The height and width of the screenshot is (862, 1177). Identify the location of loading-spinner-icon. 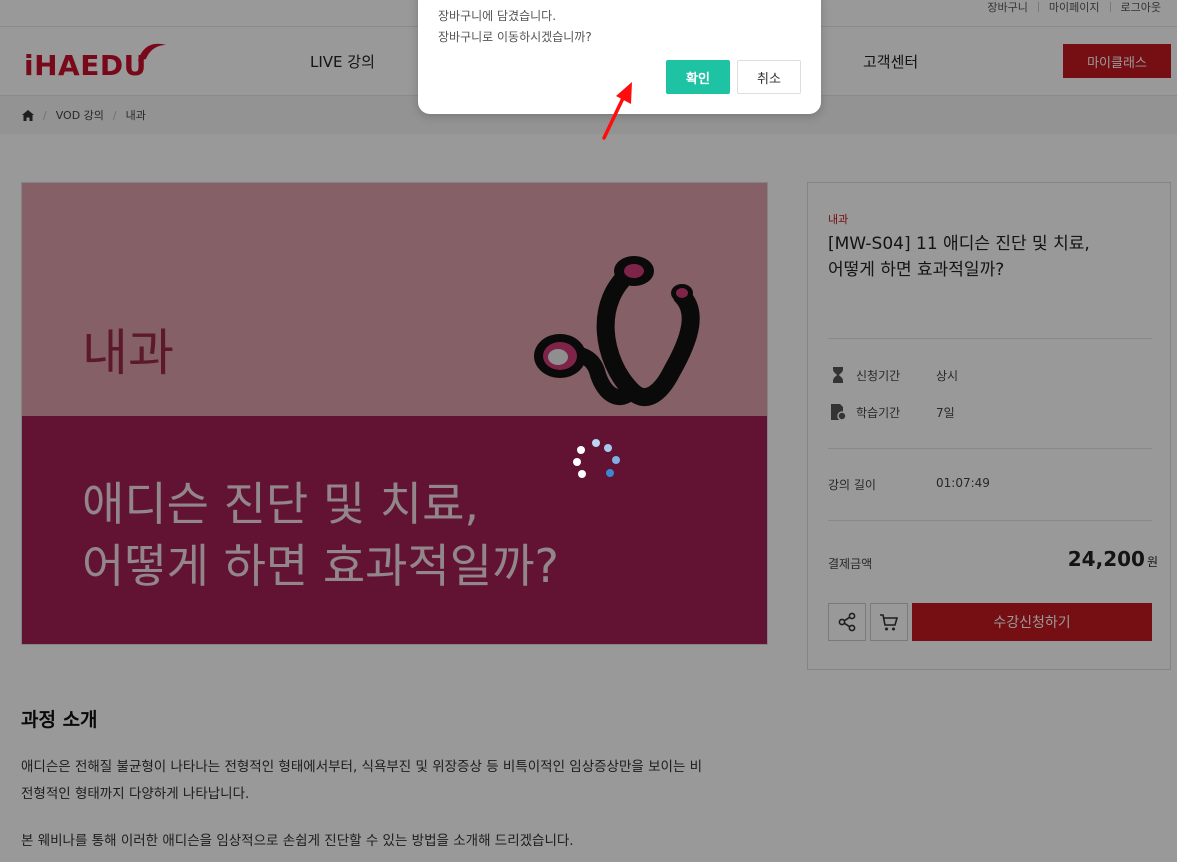
(596, 458).